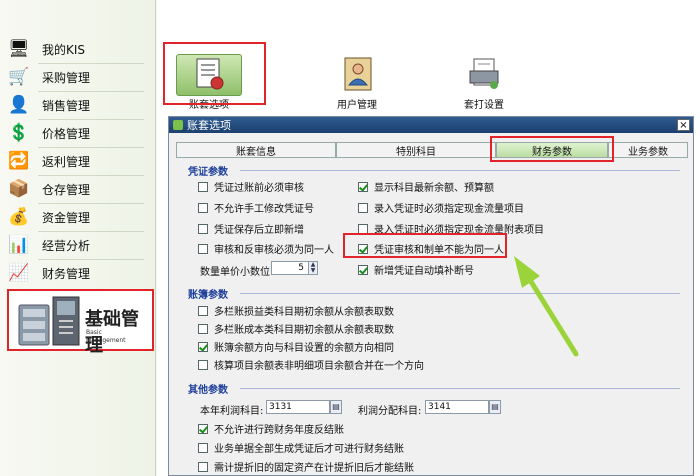 The height and width of the screenshot is (476, 700). I want to click on sidebar-item-my-kis: 🖥 我的KIS, so click(79, 50).